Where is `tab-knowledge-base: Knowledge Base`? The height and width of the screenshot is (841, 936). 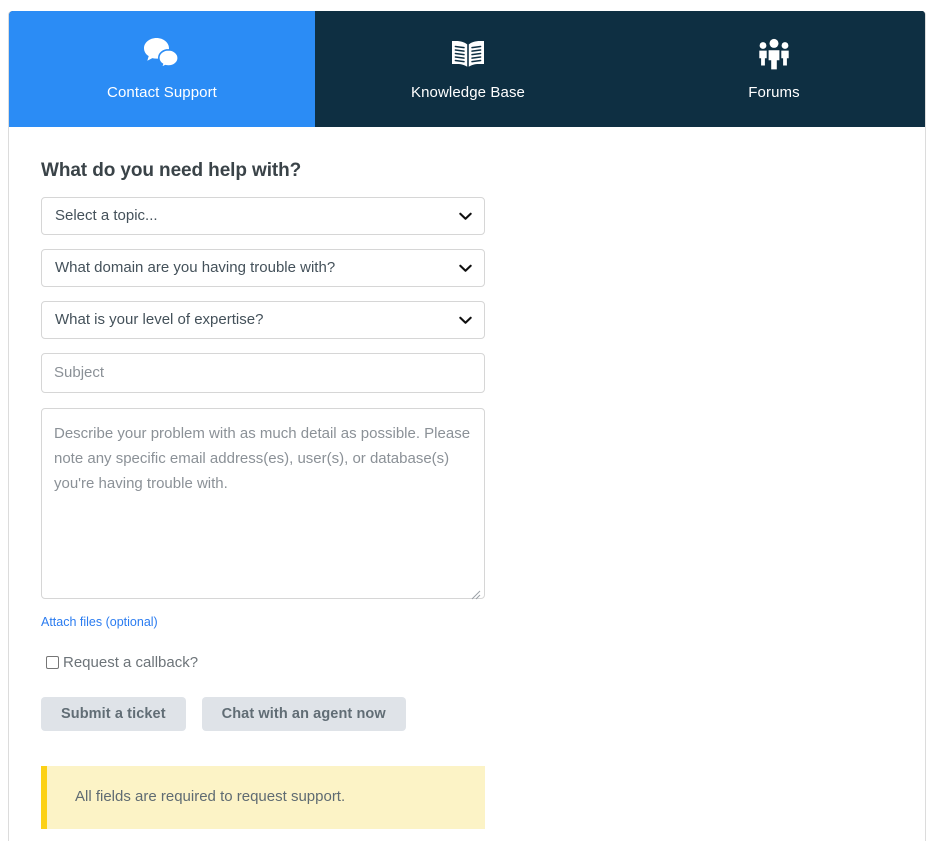 tab-knowledge-base: Knowledge Base is located at coordinates (468, 69).